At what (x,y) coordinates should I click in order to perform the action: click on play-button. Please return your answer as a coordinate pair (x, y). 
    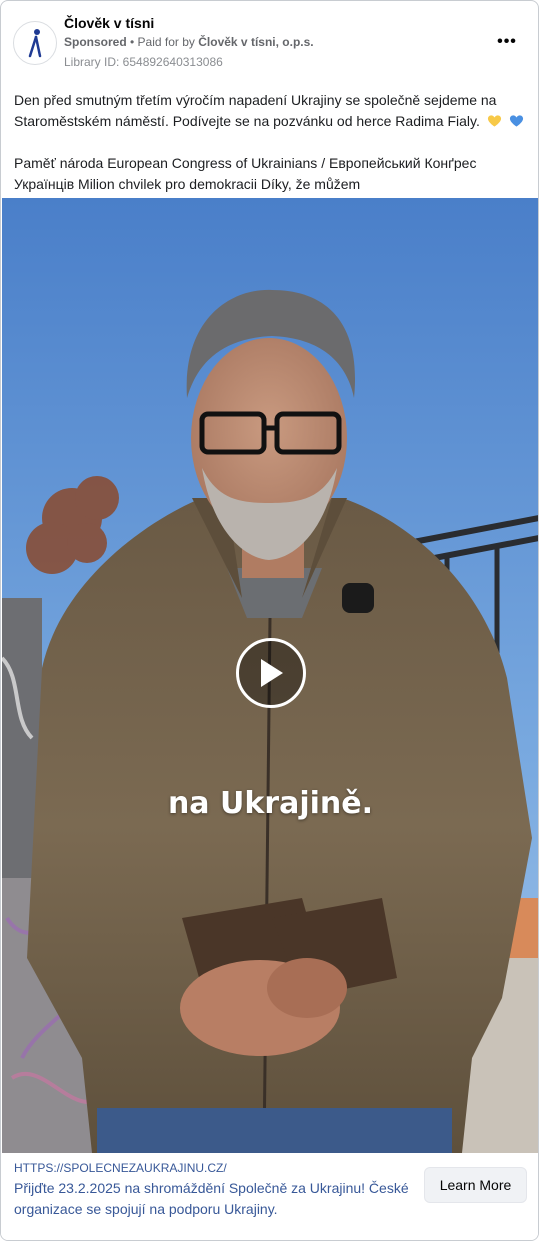
    Looking at the image, I should click on (271, 673).